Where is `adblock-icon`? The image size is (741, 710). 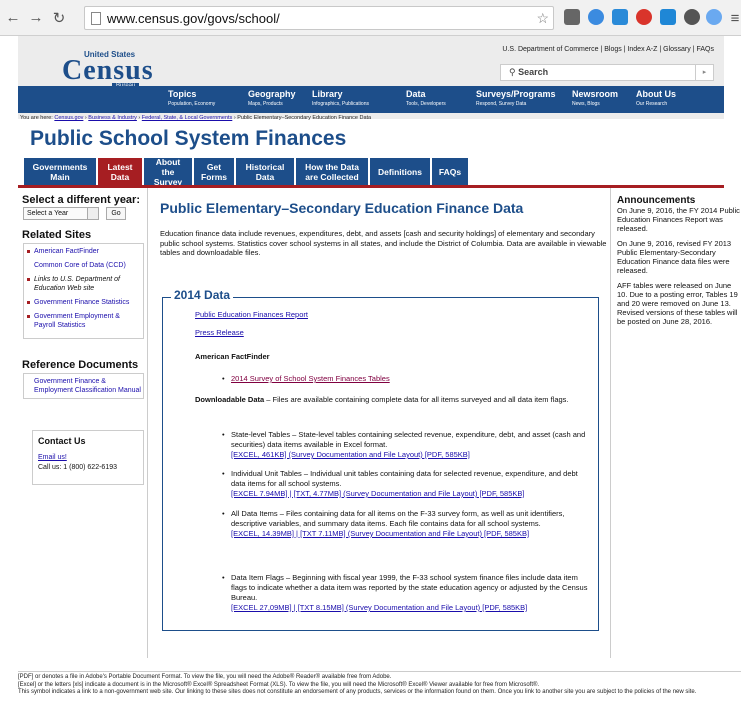 adblock-icon is located at coordinates (644, 17).